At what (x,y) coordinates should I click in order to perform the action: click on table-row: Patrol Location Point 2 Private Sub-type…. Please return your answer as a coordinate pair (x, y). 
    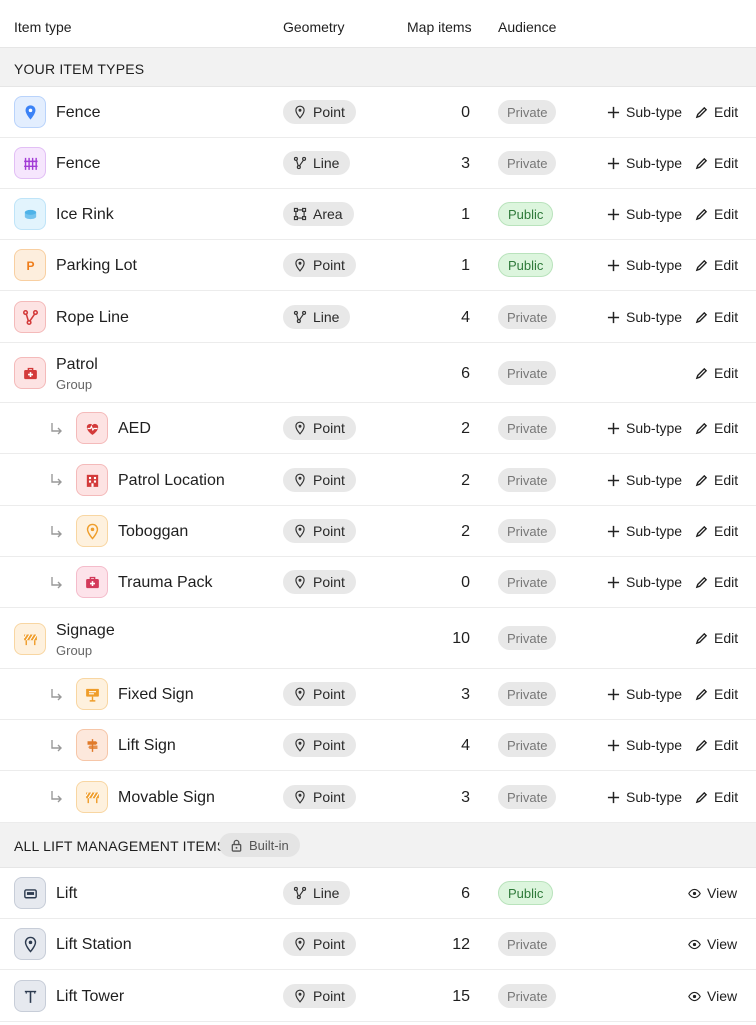
    Looking at the image, I should click on (378, 480).